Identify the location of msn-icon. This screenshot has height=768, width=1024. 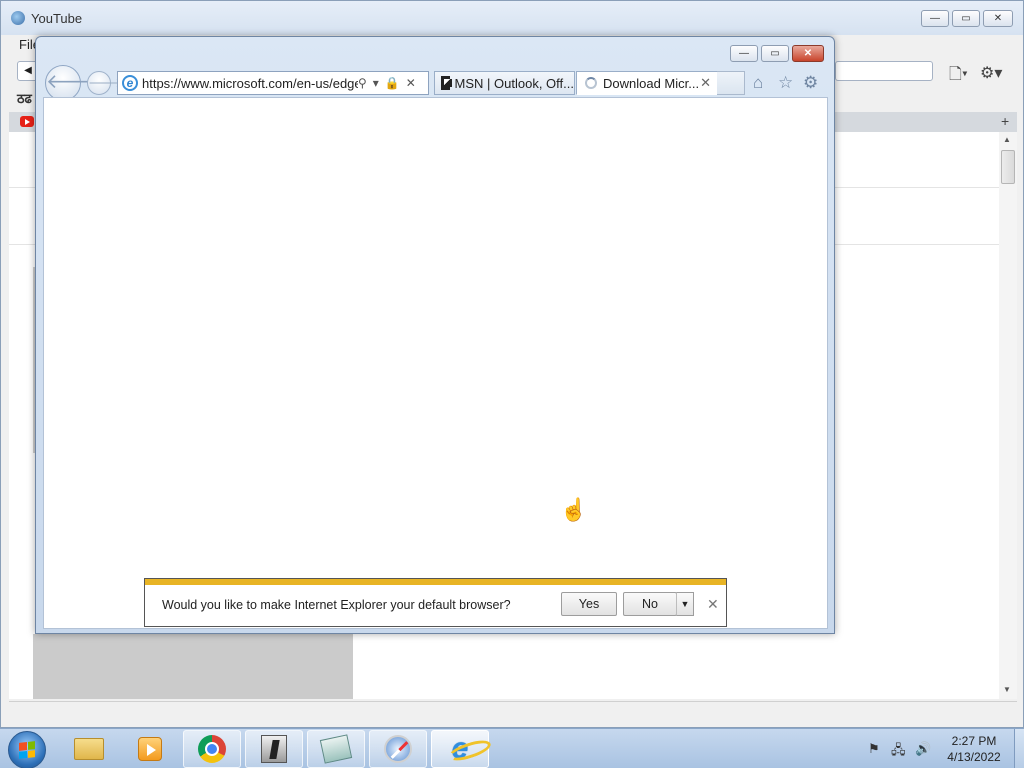
(446, 83).